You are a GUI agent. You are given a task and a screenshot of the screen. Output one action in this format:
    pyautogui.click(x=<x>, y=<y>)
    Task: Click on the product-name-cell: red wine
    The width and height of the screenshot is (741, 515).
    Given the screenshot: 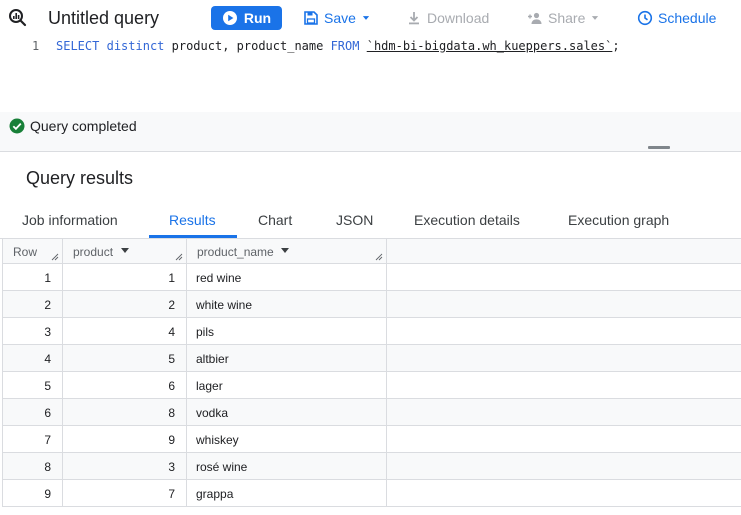 What is the action you would take?
    pyautogui.click(x=287, y=277)
    